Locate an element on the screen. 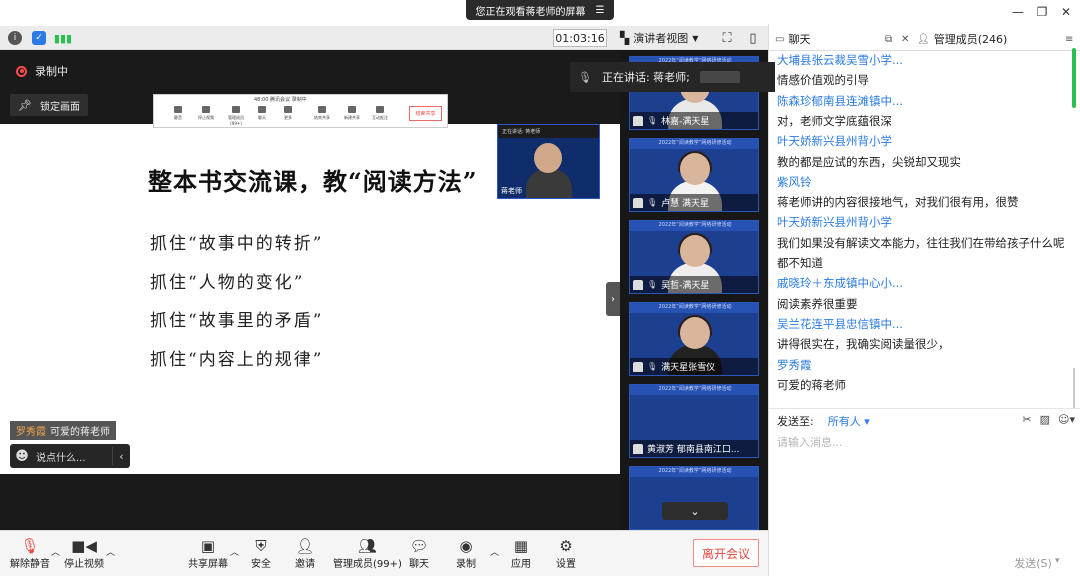 Image resolution: width=1080 pixels, height=576 pixels. send-button: 发送(S) is located at coordinates (1033, 563).